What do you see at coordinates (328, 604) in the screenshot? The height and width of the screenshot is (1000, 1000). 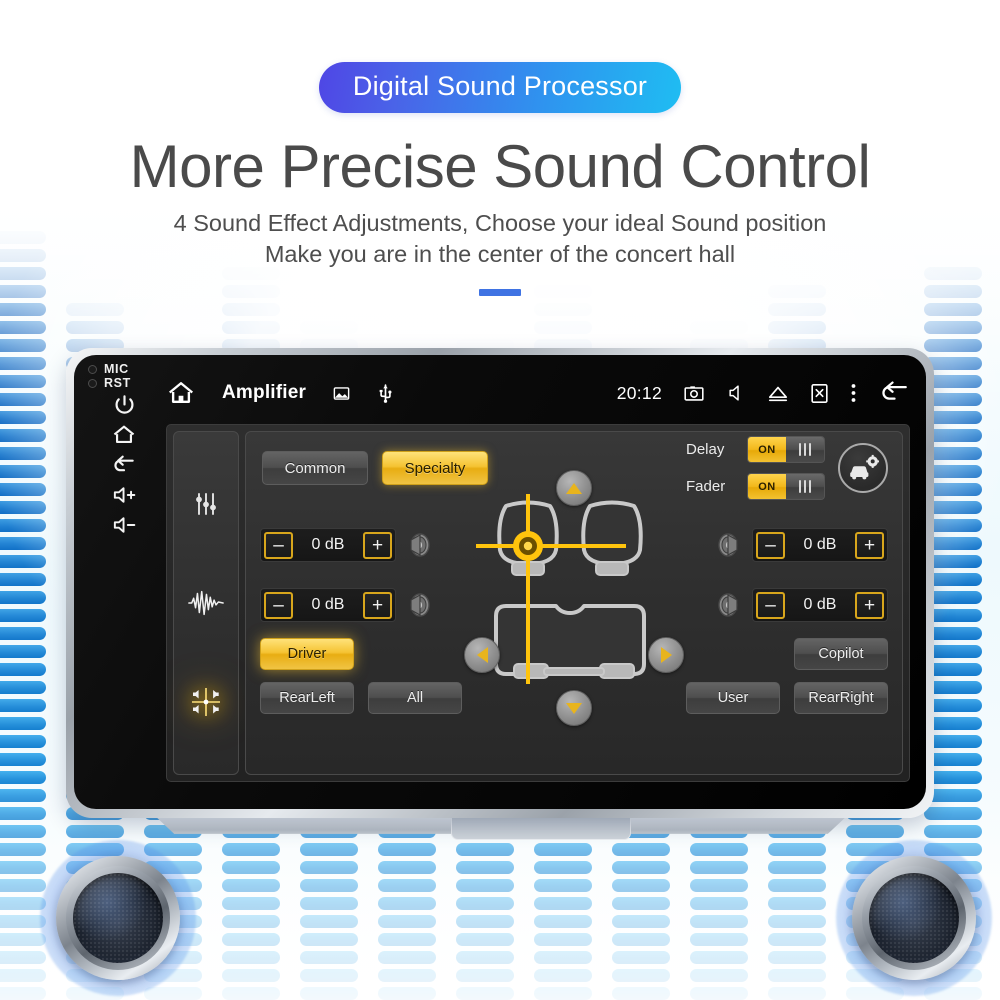 I see `rear-left-value: 0 dB` at bounding box center [328, 604].